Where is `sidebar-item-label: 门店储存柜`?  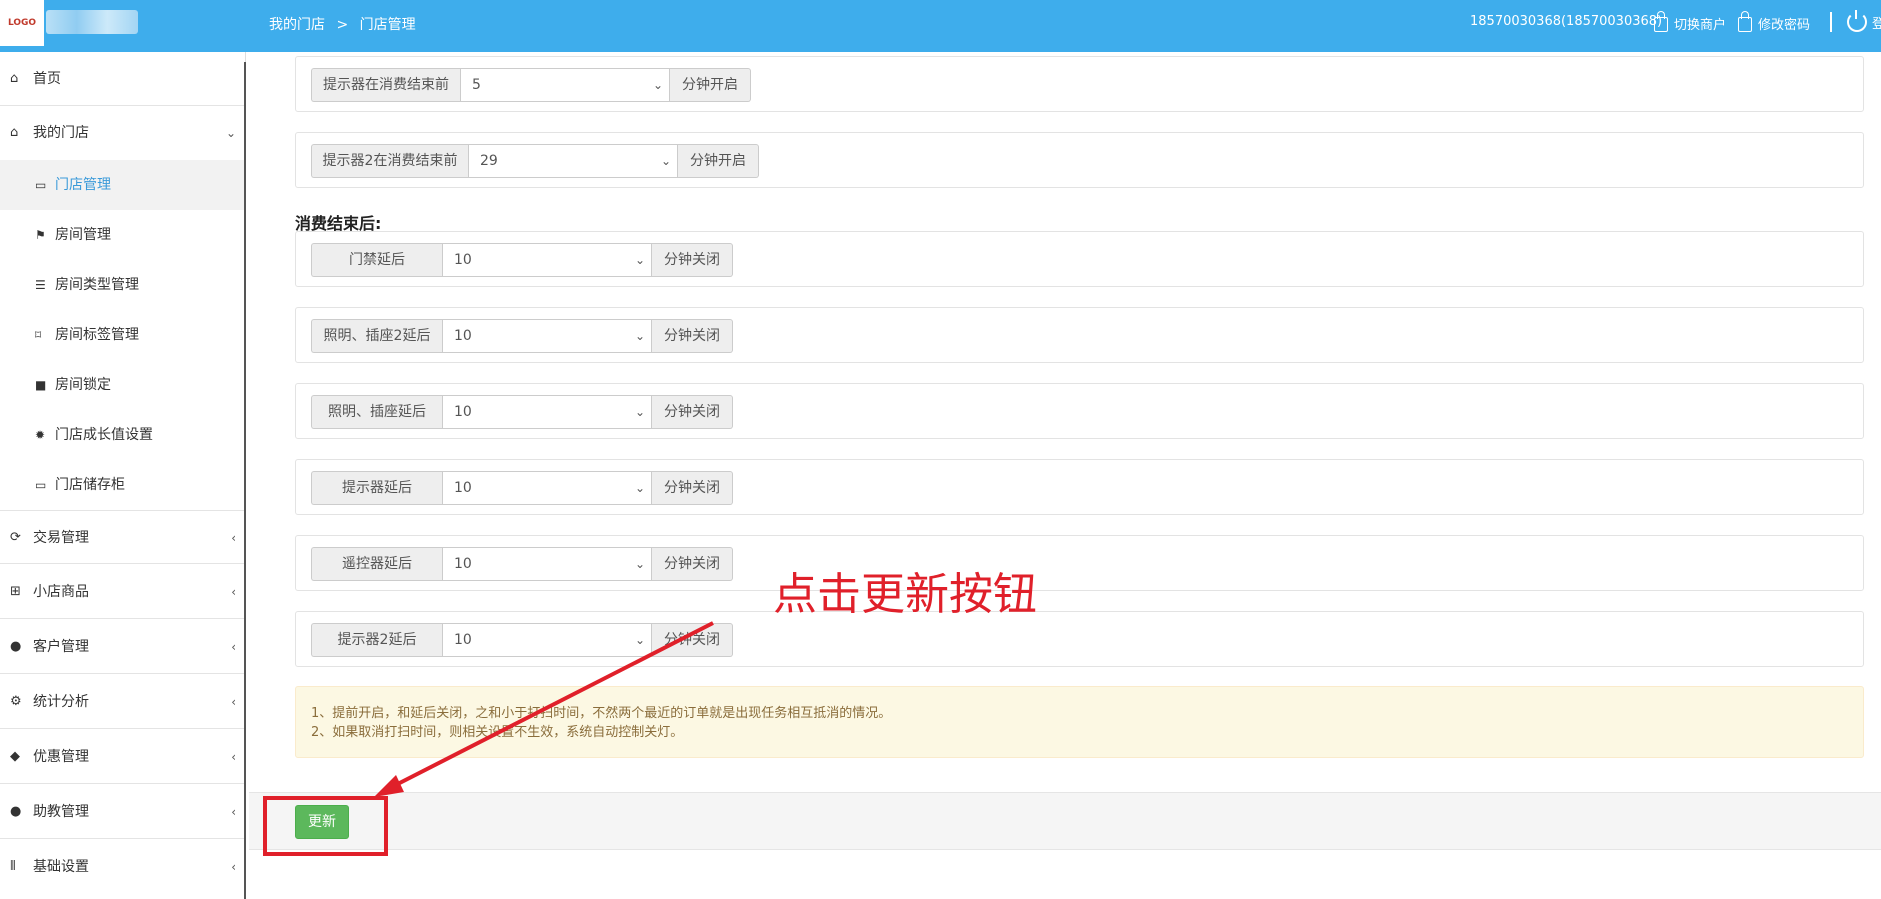
sidebar-item-label: 门店储存柜 is located at coordinates (90, 485).